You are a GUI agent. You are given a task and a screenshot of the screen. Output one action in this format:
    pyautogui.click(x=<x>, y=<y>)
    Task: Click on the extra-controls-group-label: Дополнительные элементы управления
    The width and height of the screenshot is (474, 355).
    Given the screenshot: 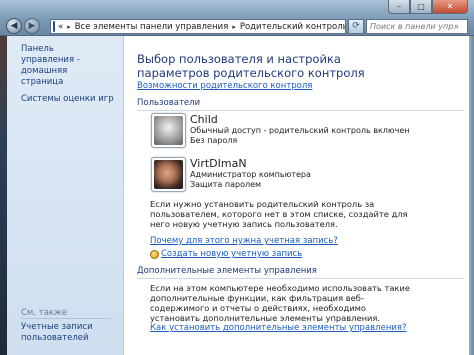 What is the action you would take?
    pyautogui.click(x=227, y=271)
    